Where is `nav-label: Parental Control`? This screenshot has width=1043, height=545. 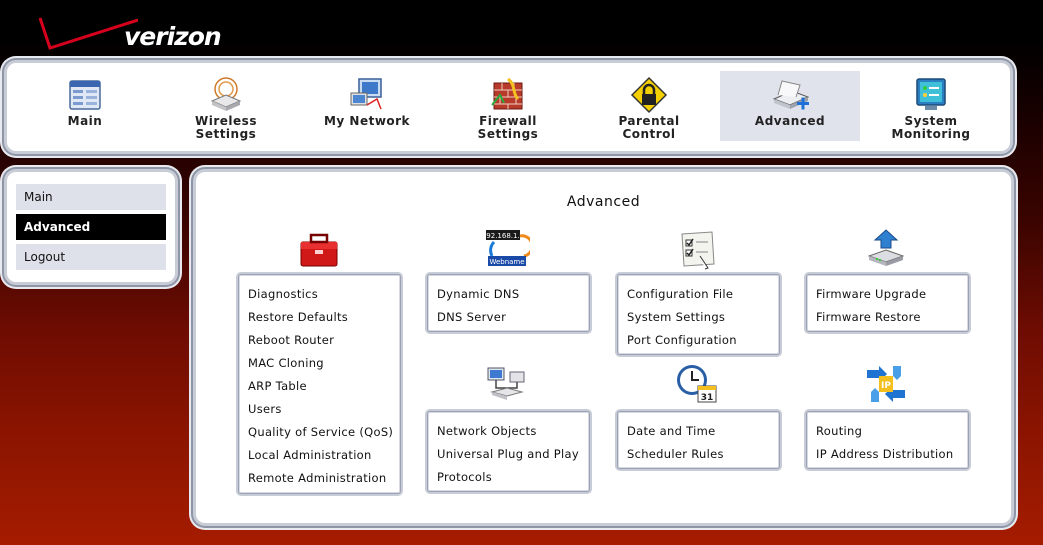
nav-label: Parental Control is located at coordinates (649, 127).